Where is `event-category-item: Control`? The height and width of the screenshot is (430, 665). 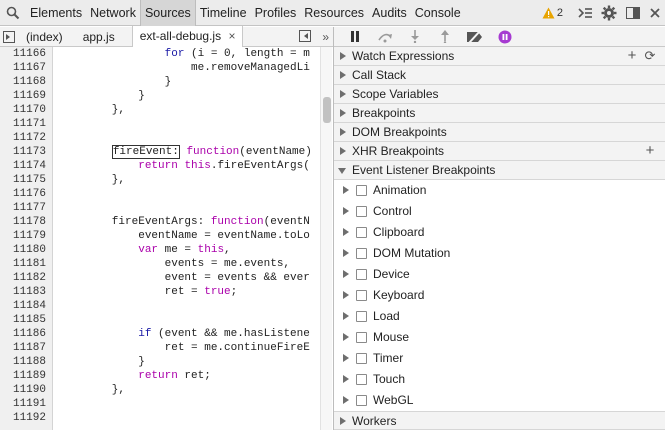 event-category-item: Control is located at coordinates (499, 211).